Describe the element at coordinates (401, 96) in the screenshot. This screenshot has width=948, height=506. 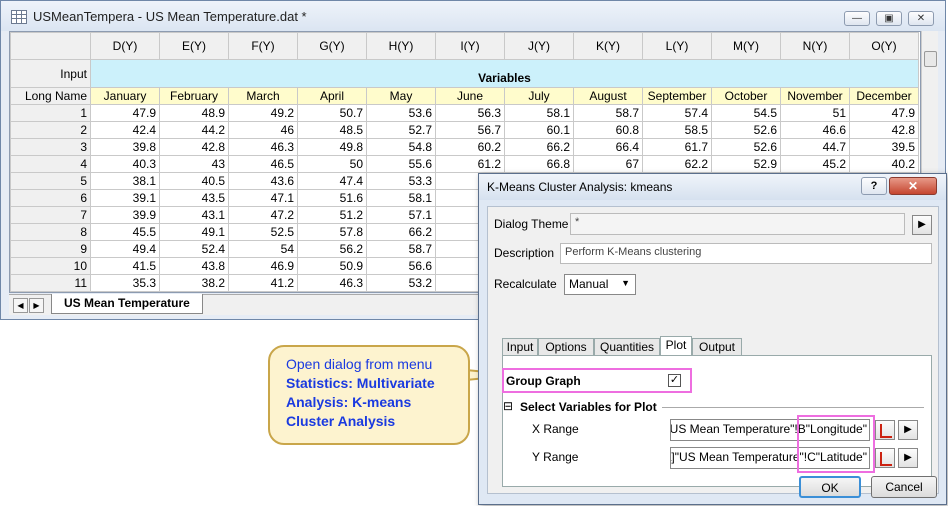
I see `month-cell: May` at that location.